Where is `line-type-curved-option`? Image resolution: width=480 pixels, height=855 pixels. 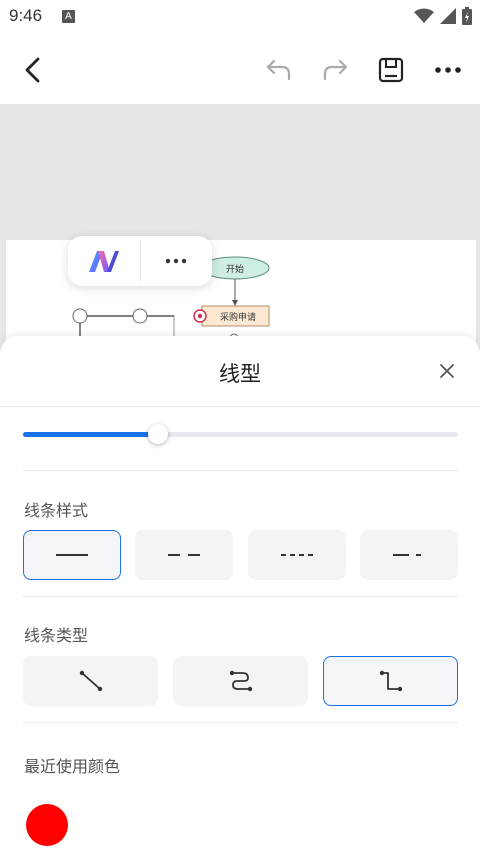 line-type-curved-option is located at coordinates (240, 681).